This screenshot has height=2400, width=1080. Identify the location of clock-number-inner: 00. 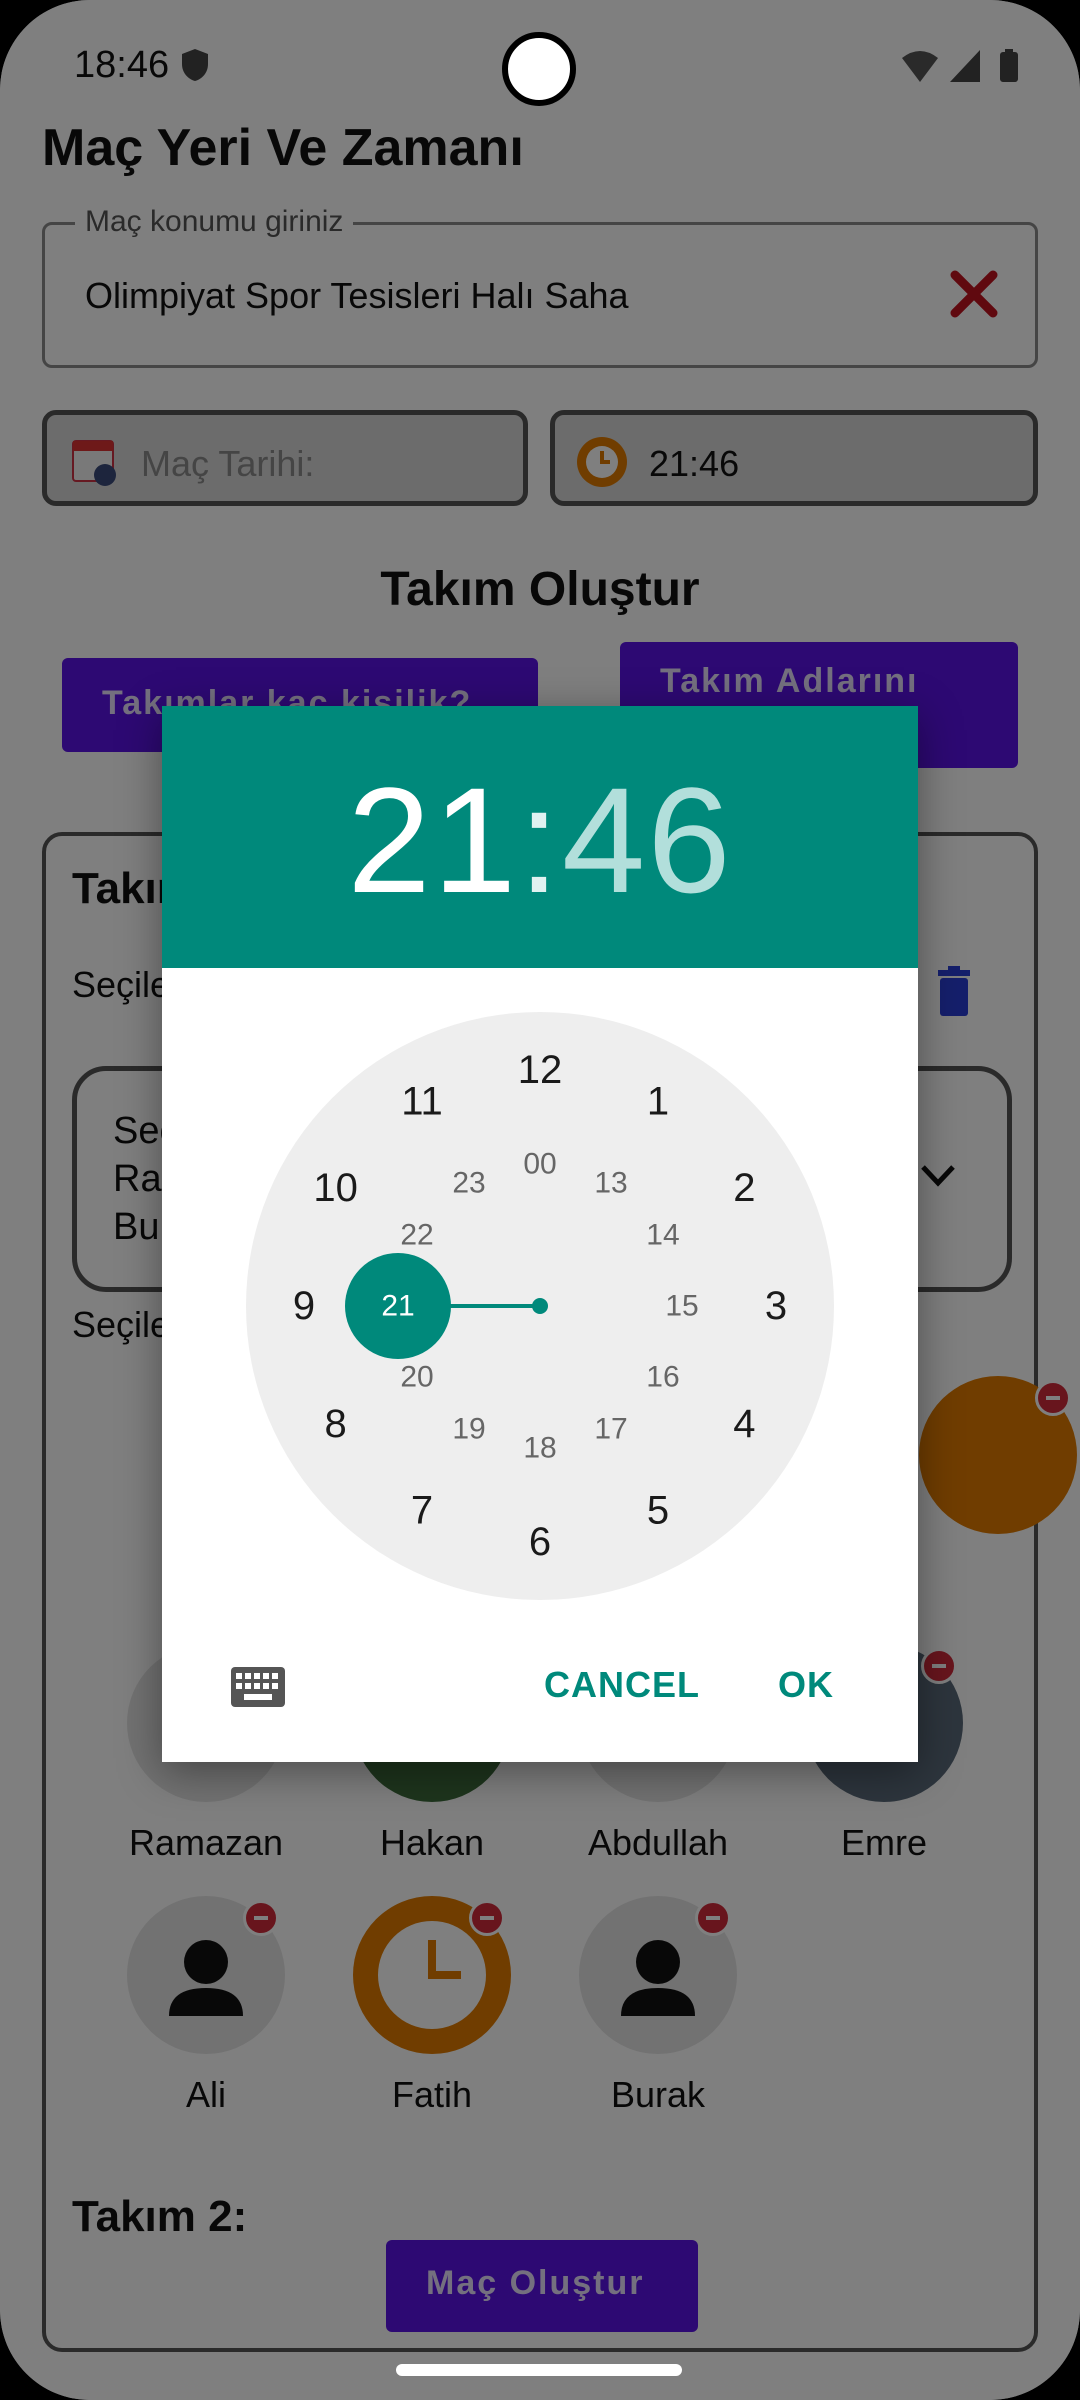
(539, 1164).